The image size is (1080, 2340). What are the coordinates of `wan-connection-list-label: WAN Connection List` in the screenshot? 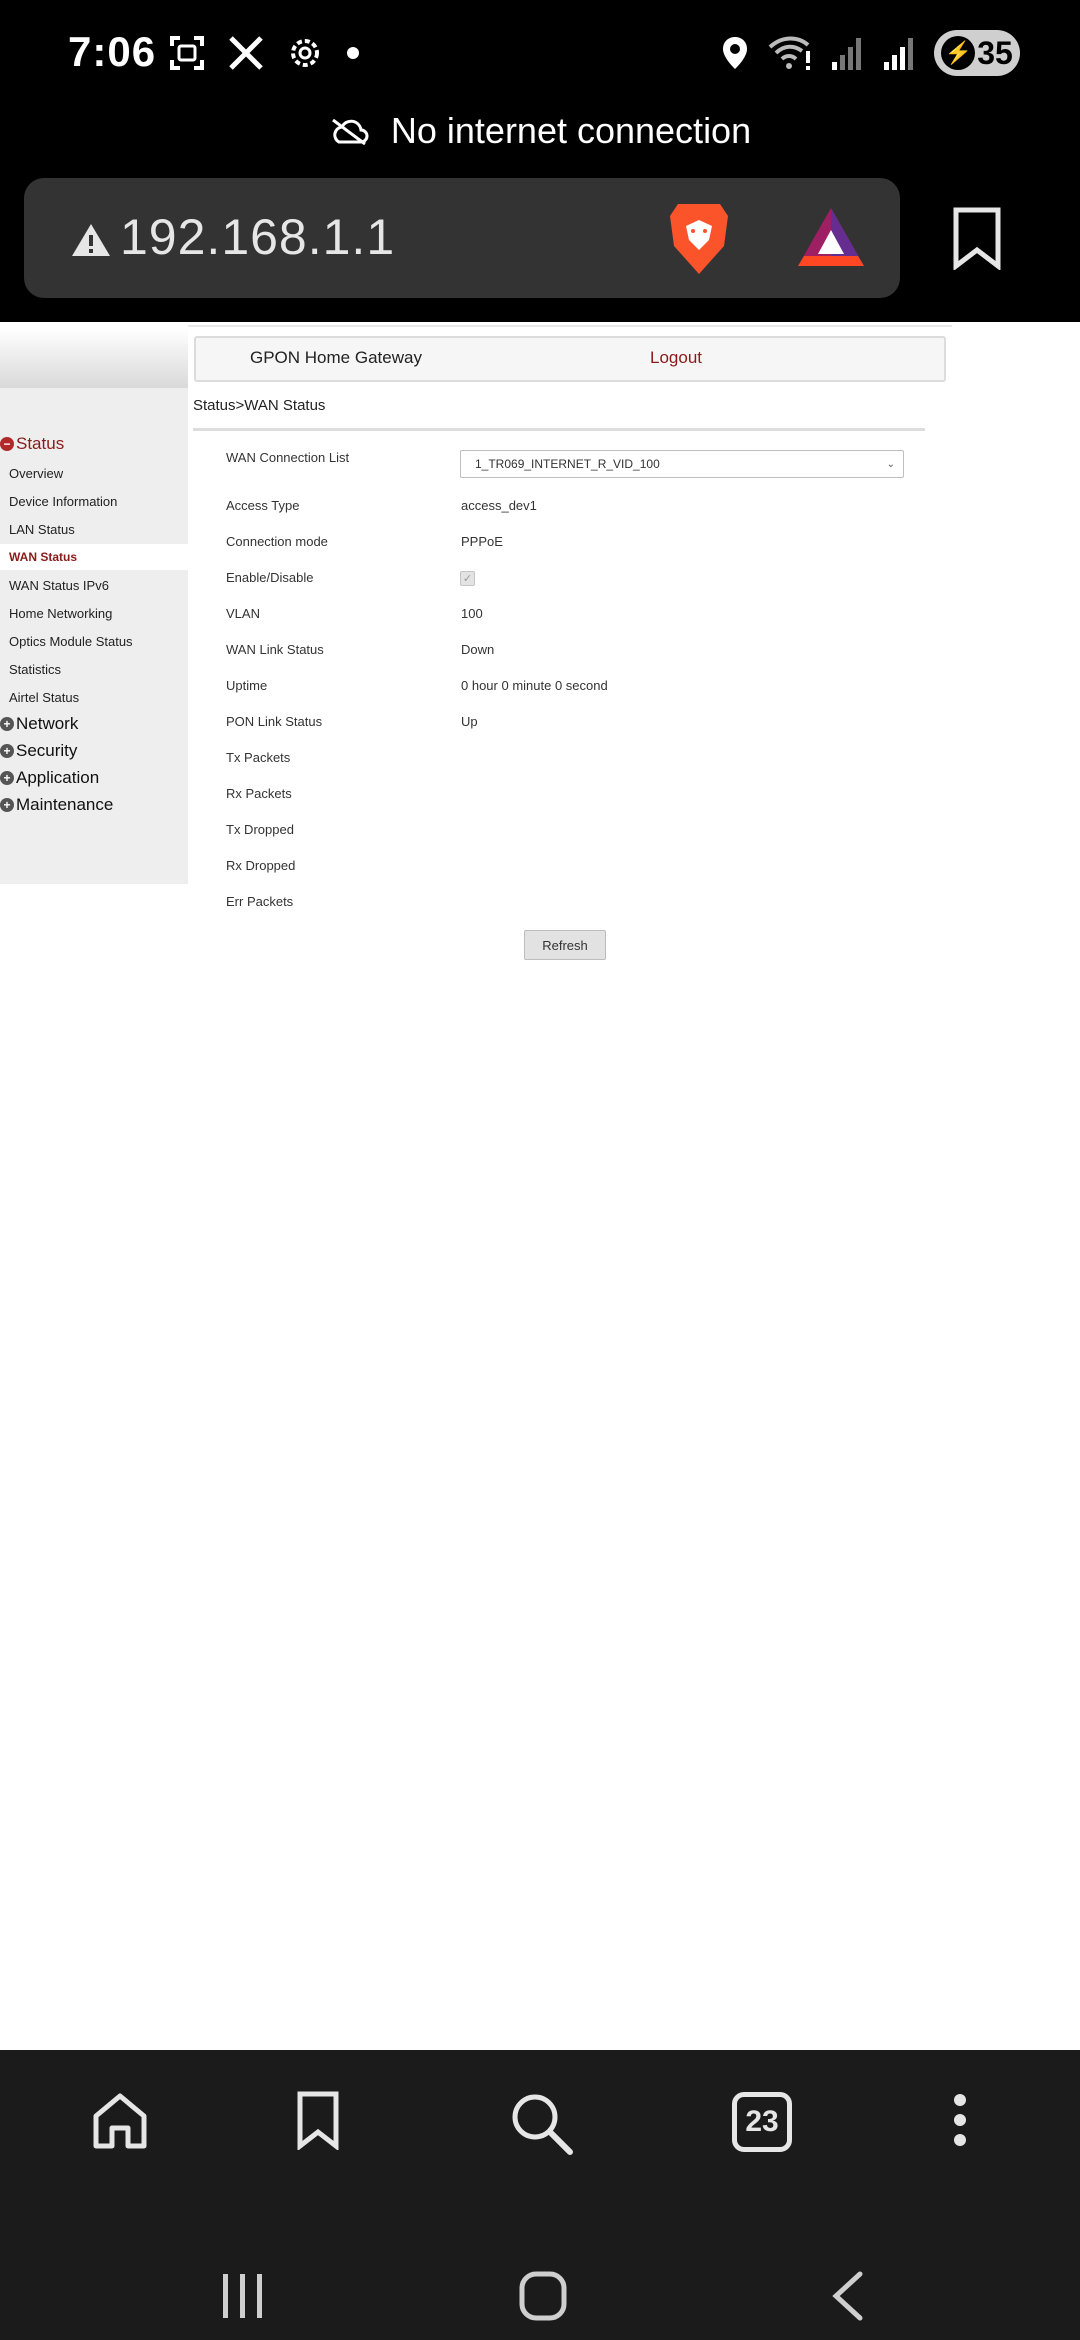 It's located at (288, 457).